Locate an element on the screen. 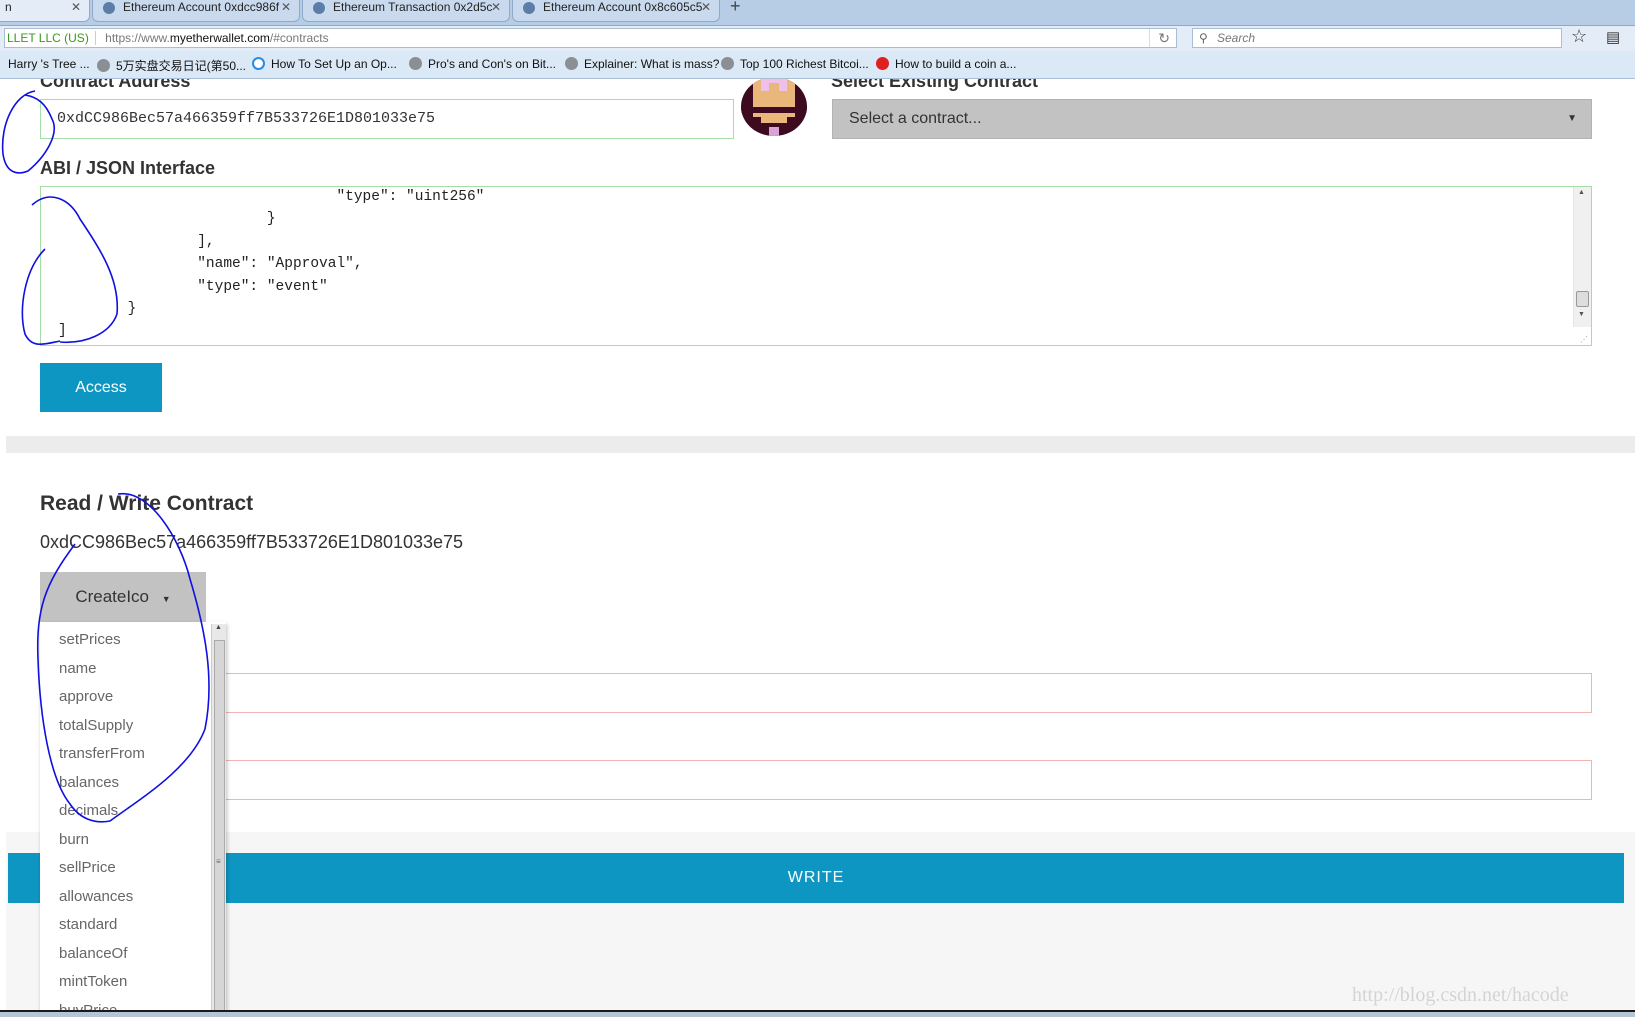  search-icon: ⚲ is located at coordinates (1203, 38).